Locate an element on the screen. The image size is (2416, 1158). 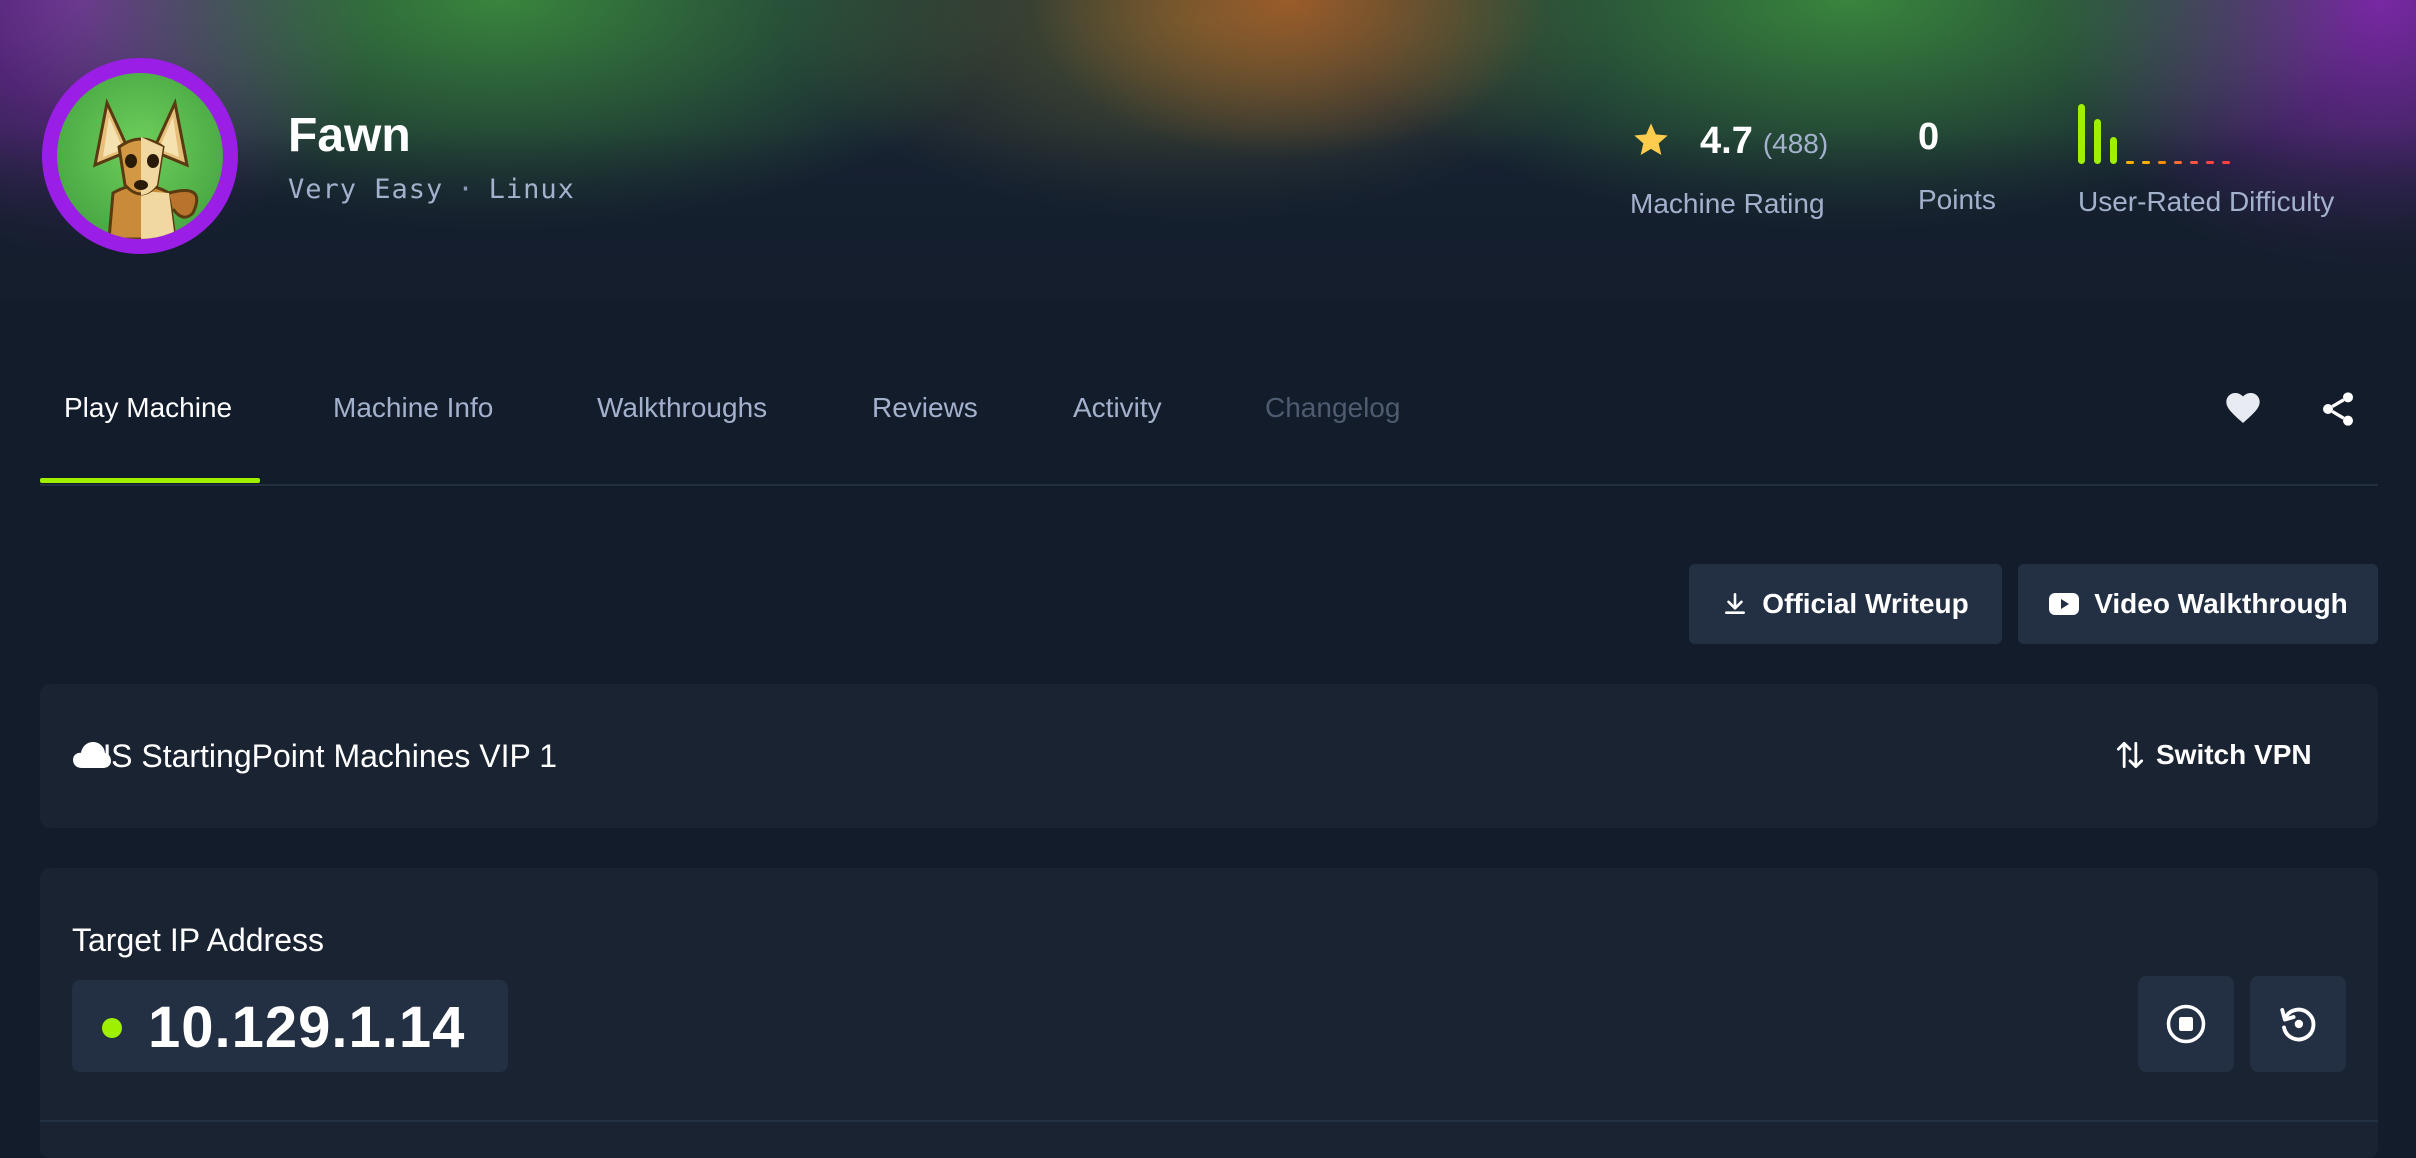
fawn-avatar-image is located at coordinates (140, 156).